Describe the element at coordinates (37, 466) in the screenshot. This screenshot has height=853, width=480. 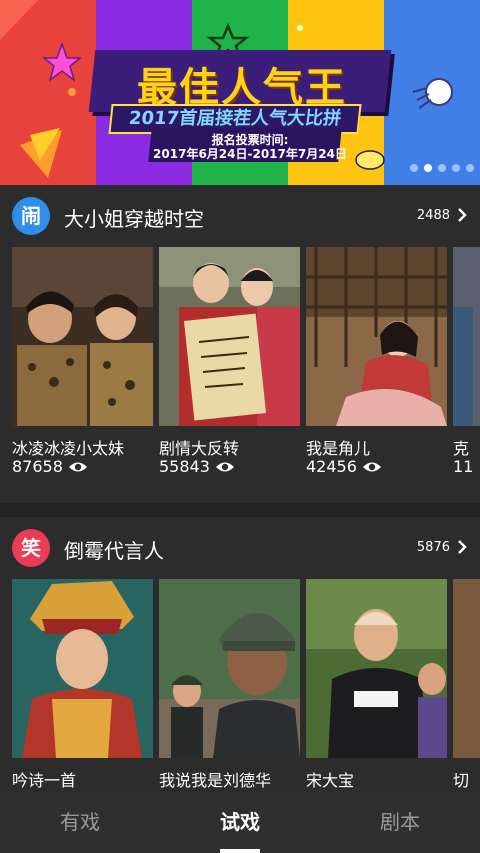
I see `card-views: 87658` at that location.